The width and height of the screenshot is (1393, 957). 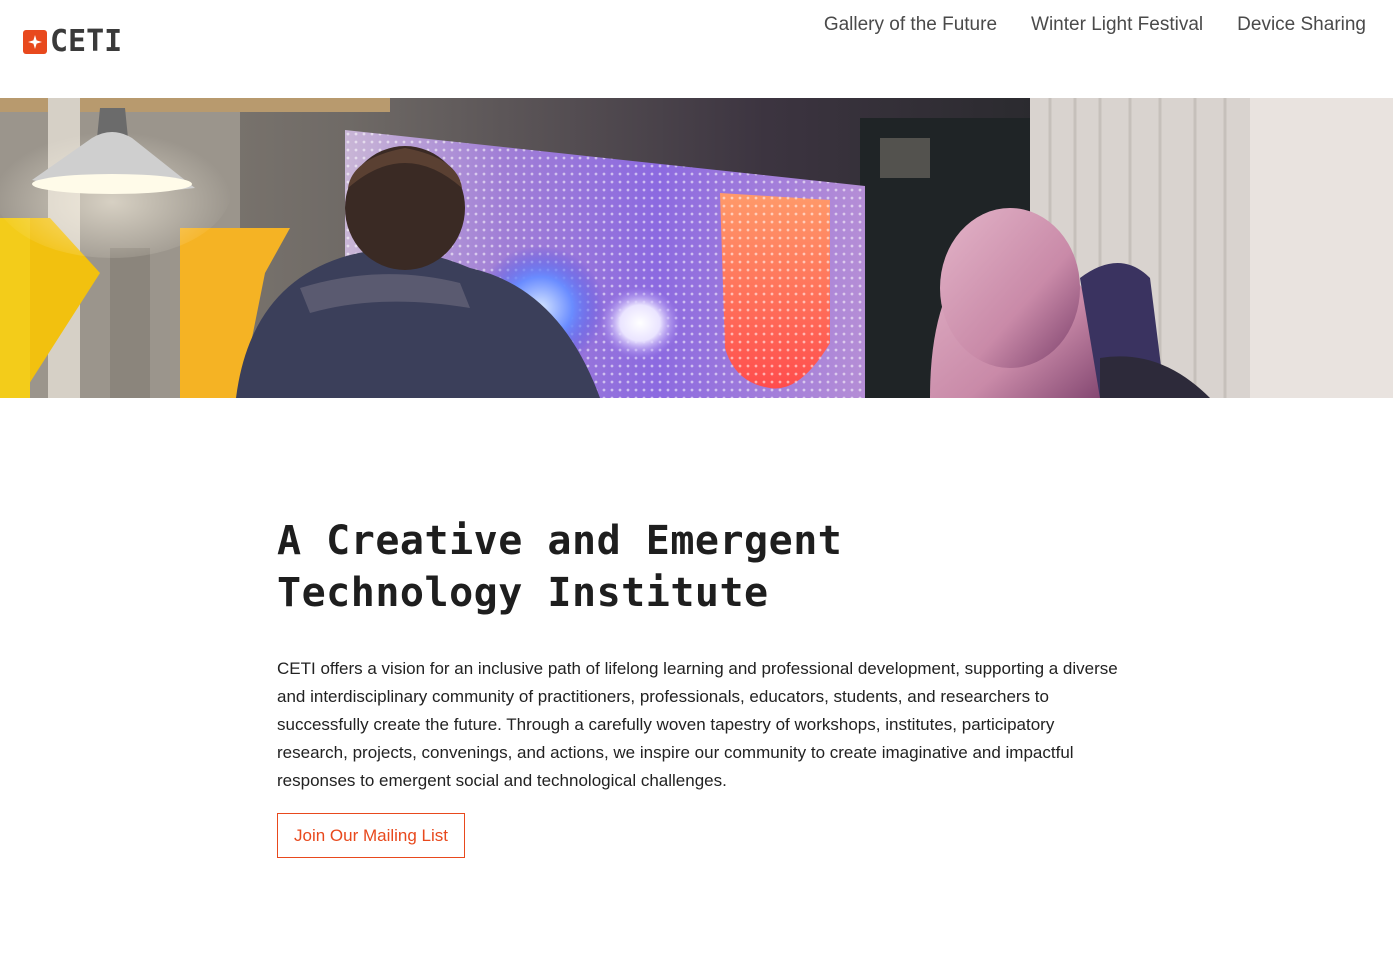 I want to click on sparkle-icon, so click(x=35, y=42).